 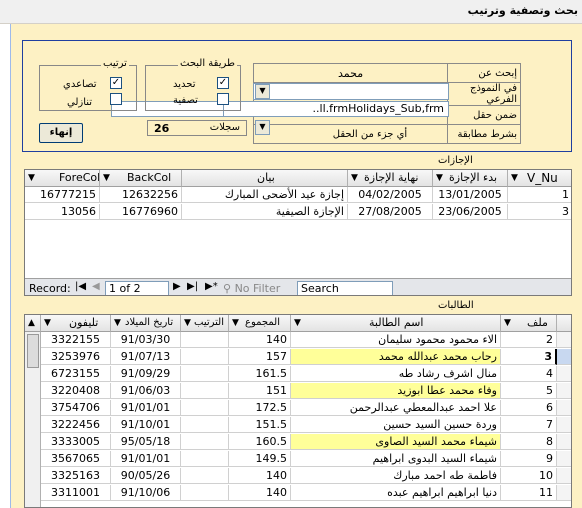 What do you see at coordinates (211, 286) in the screenshot?
I see `new-record-icon: ▶*` at bounding box center [211, 286].